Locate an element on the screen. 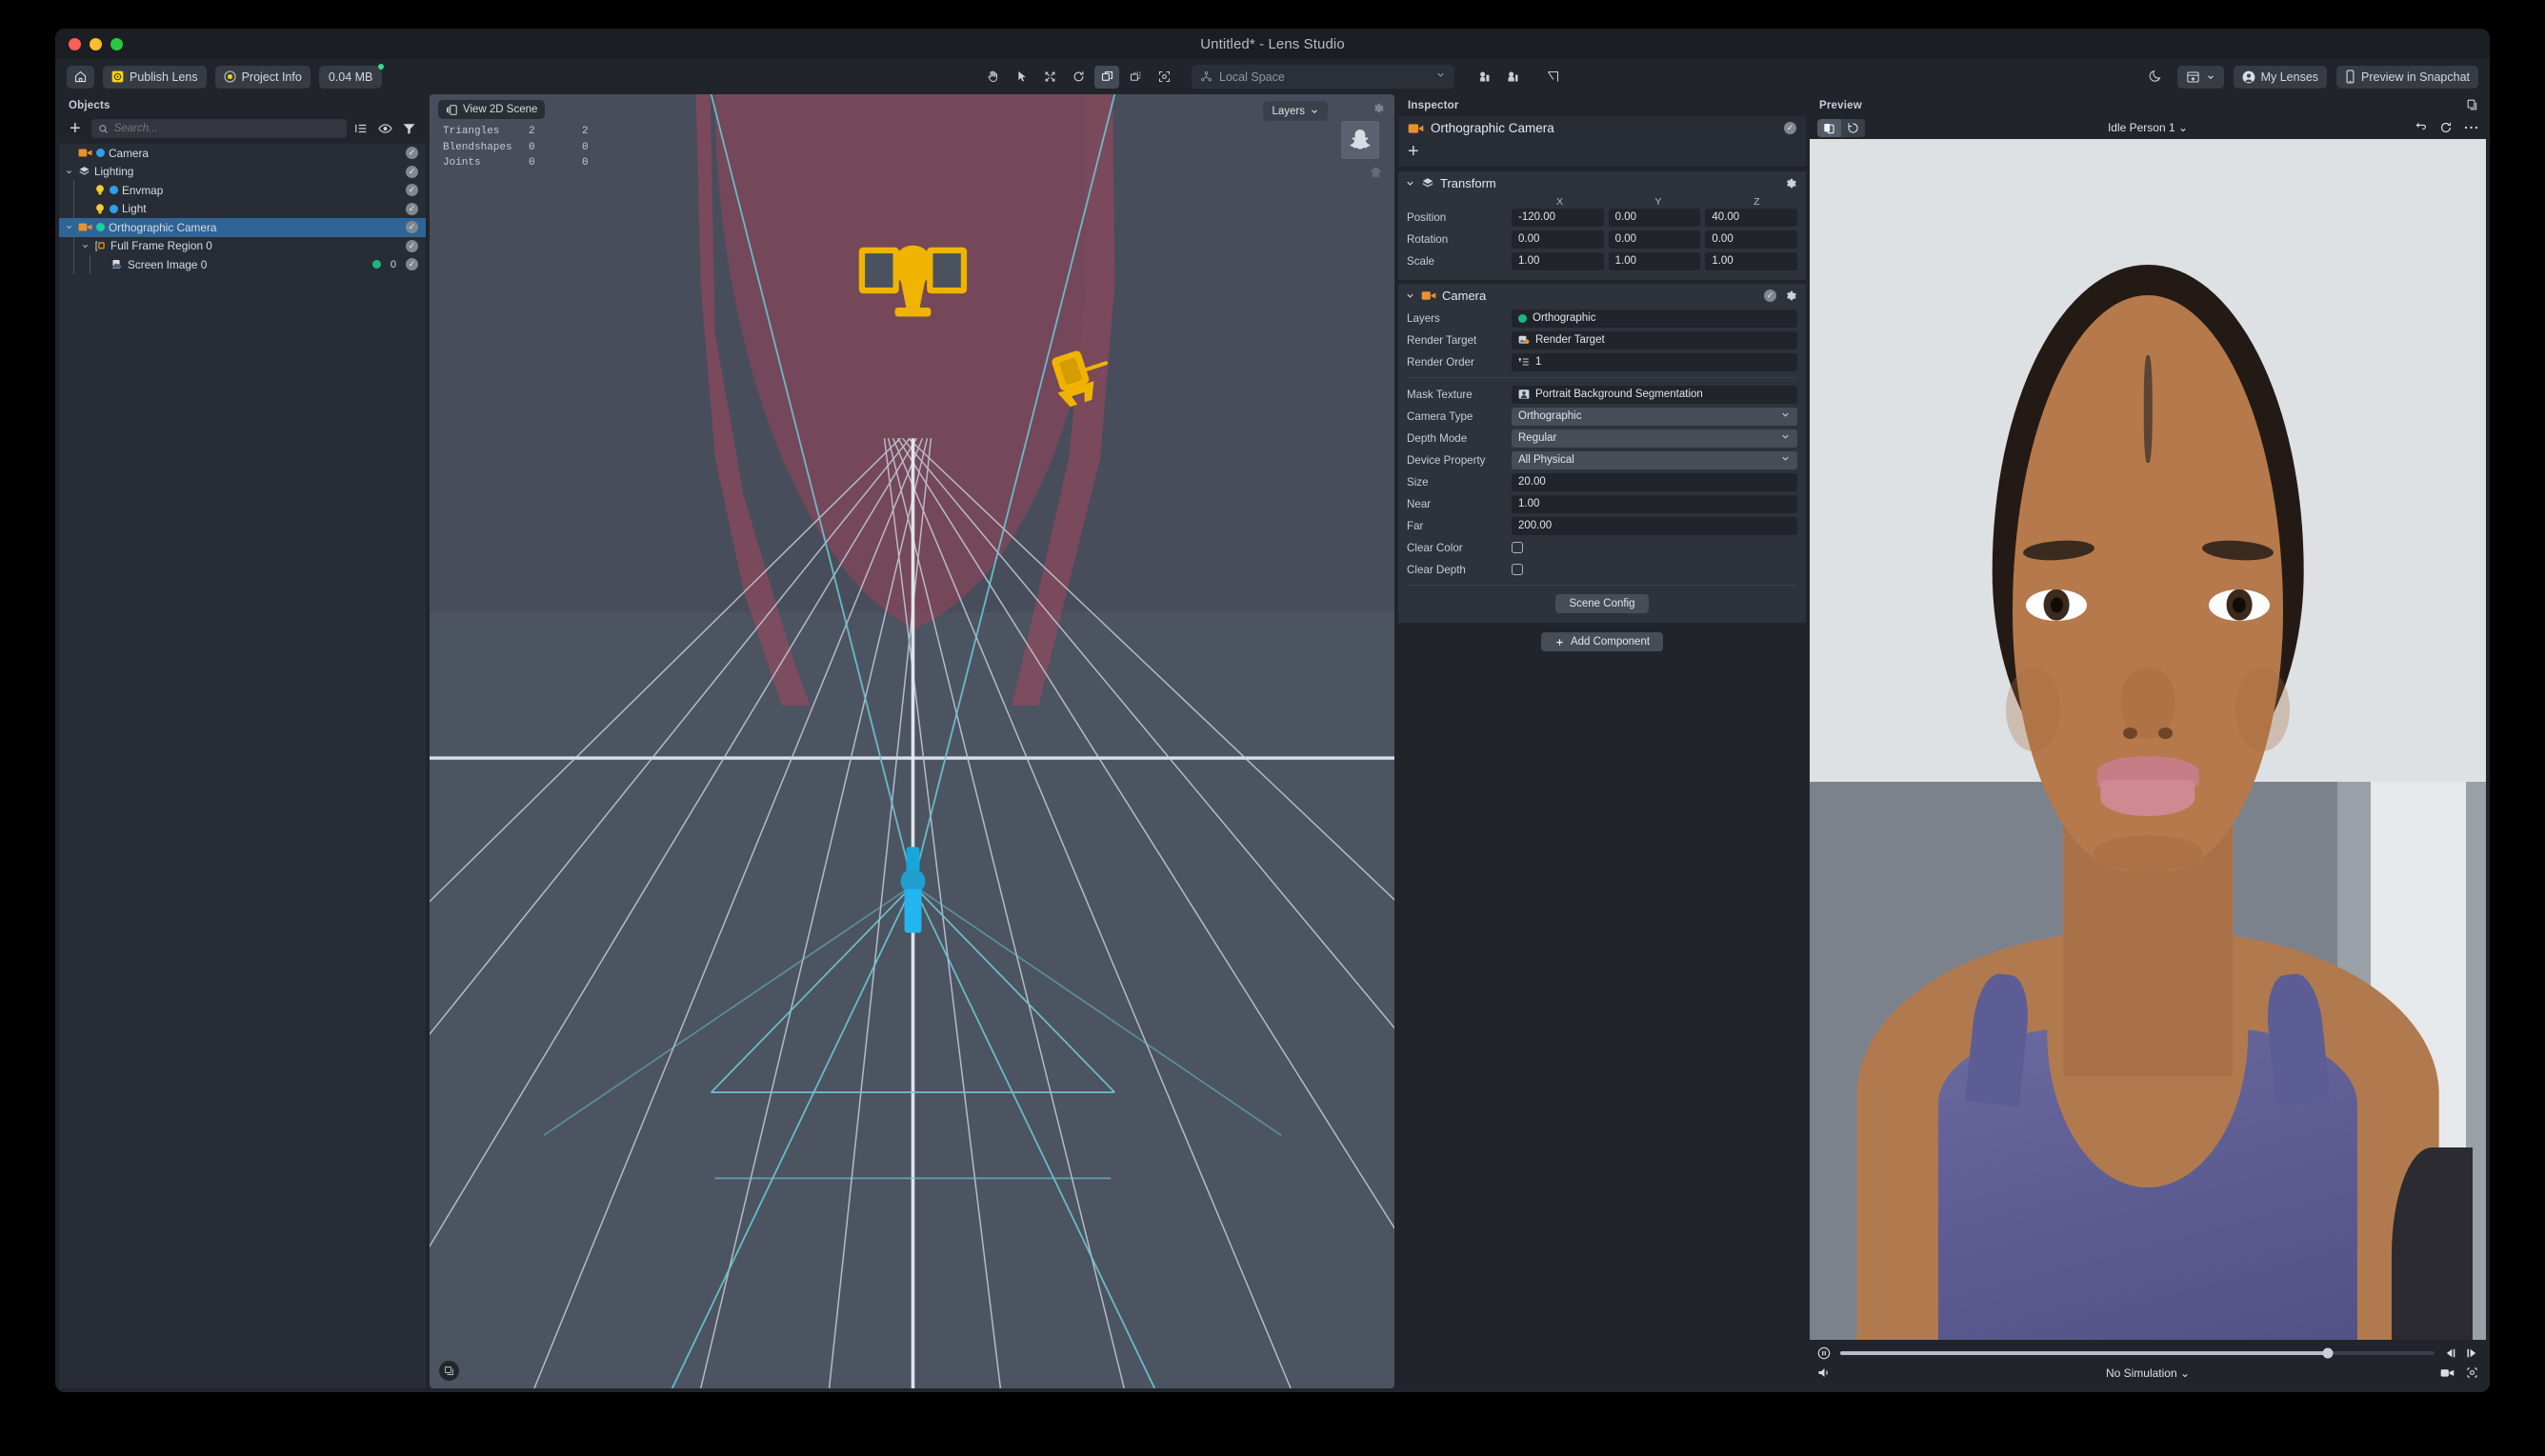  object-row-full-frame-region-0: Full Frame Region 0 ✓ is located at coordinates (242, 245).